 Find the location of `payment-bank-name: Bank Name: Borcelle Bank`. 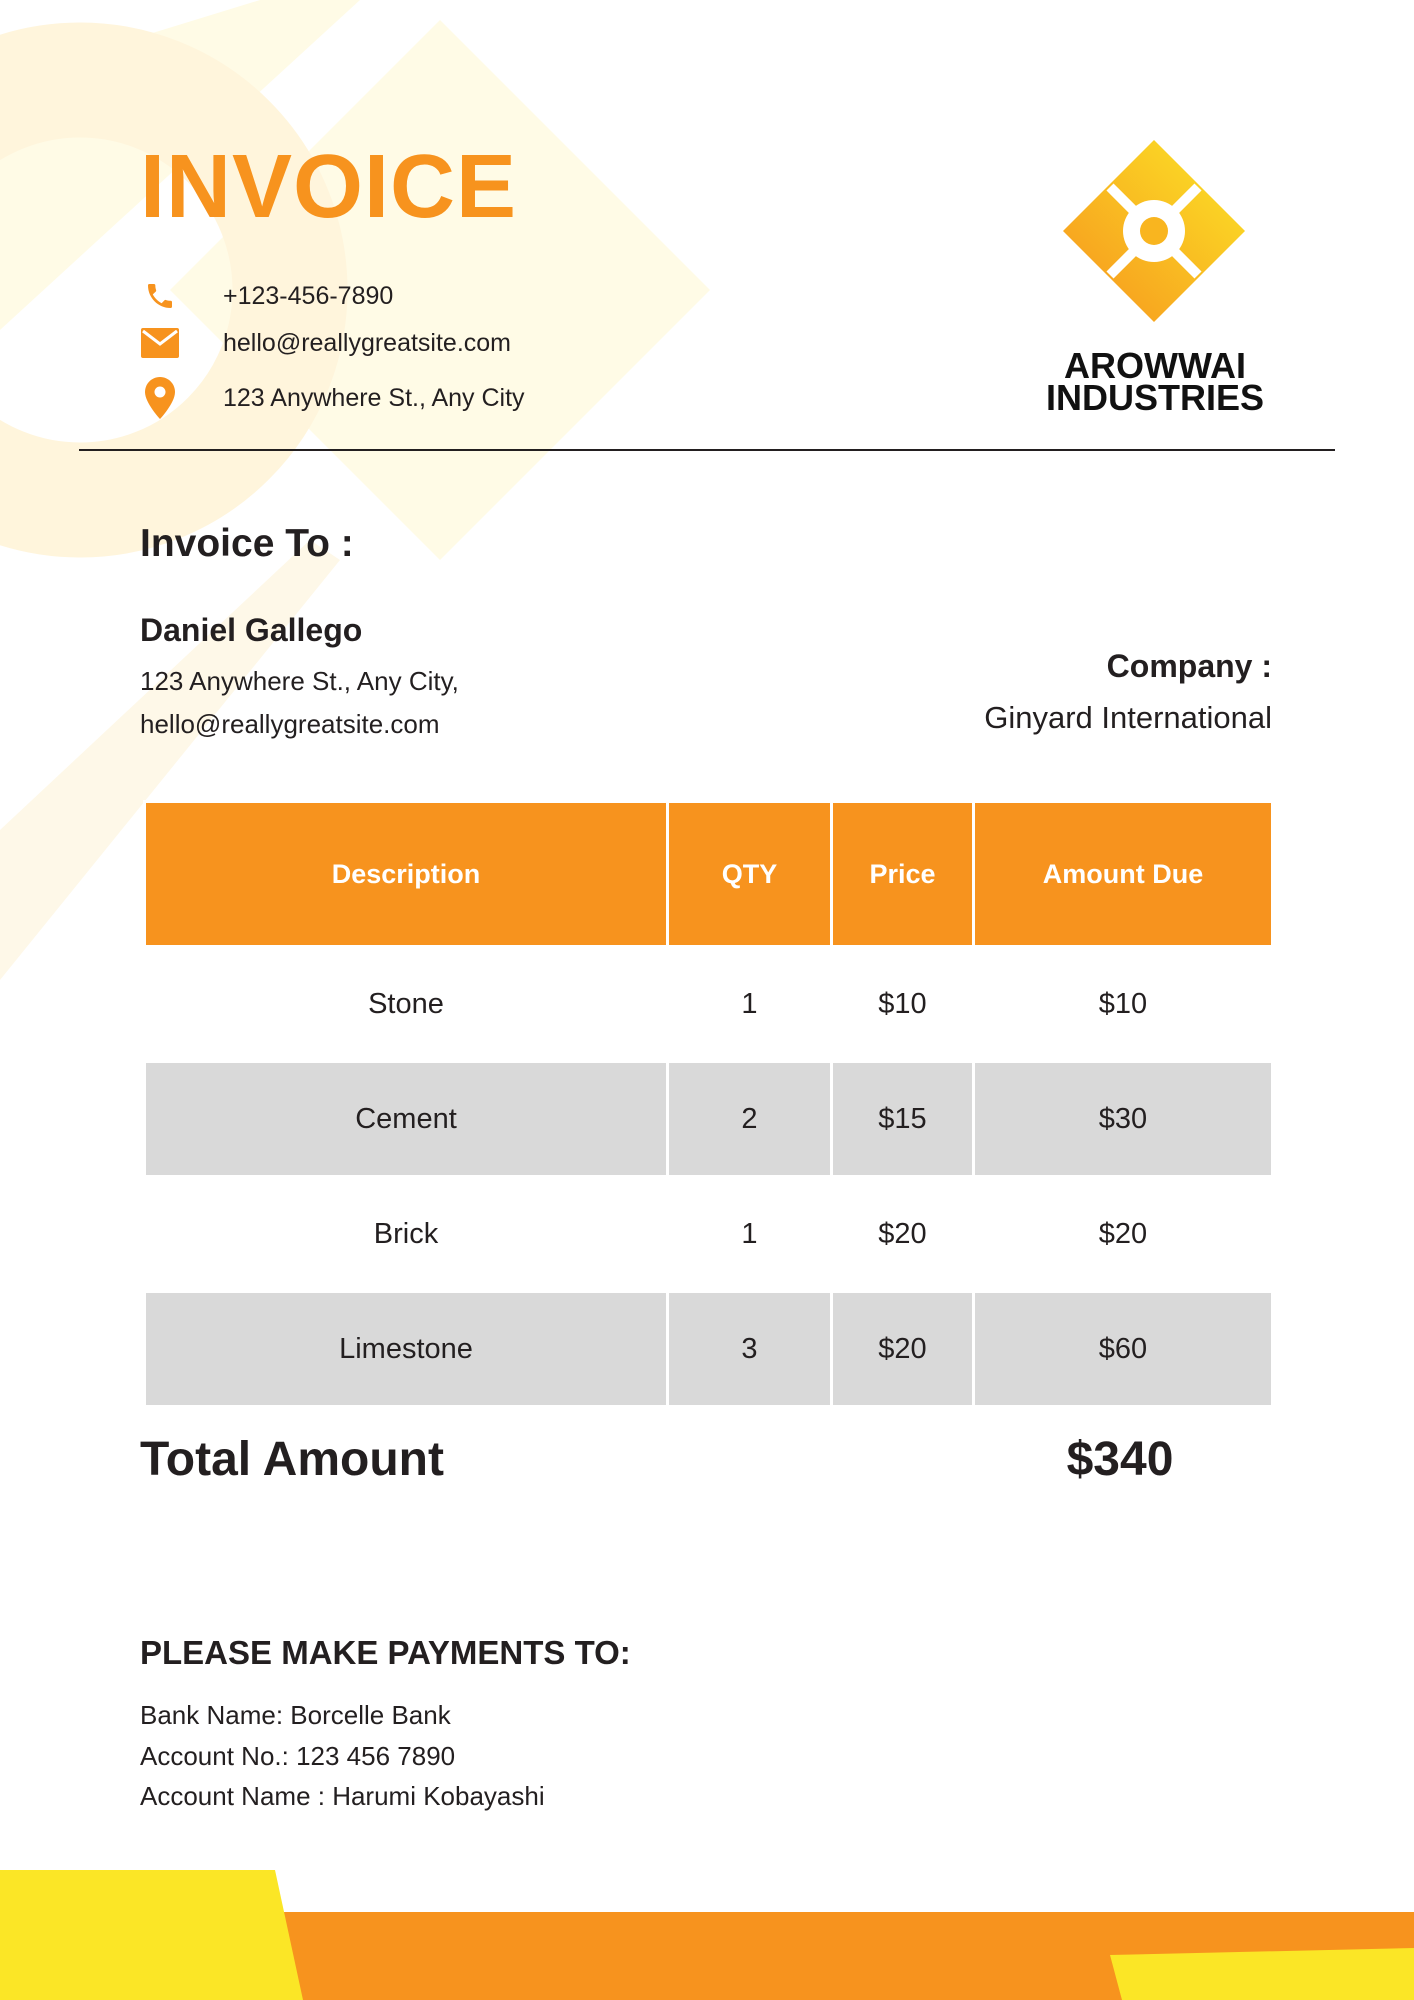

payment-bank-name: Bank Name: Borcelle Bank is located at coordinates (295, 1715).